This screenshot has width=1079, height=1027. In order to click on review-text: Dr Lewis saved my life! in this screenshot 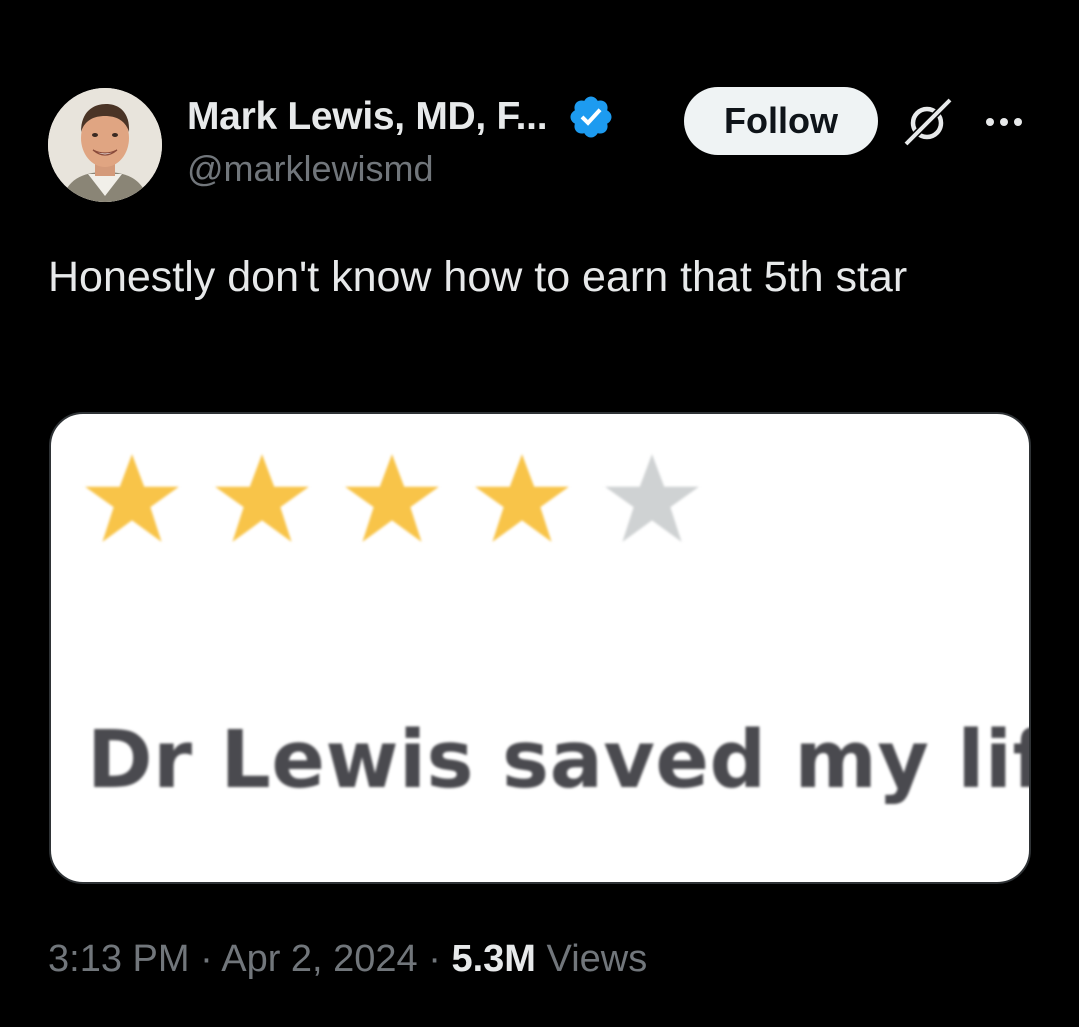, I will do `click(558, 760)`.